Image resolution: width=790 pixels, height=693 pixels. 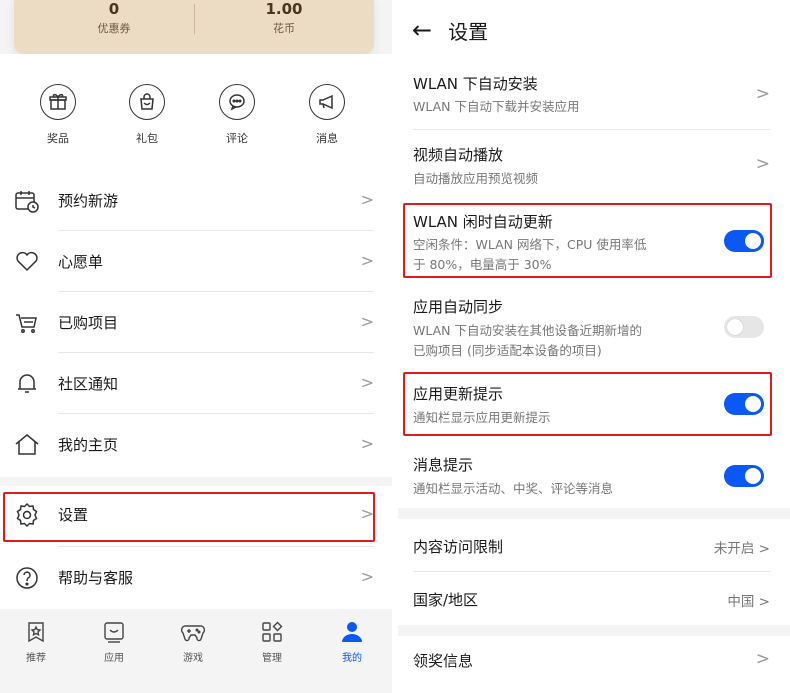 I want to click on manage-icon, so click(x=272, y=634).